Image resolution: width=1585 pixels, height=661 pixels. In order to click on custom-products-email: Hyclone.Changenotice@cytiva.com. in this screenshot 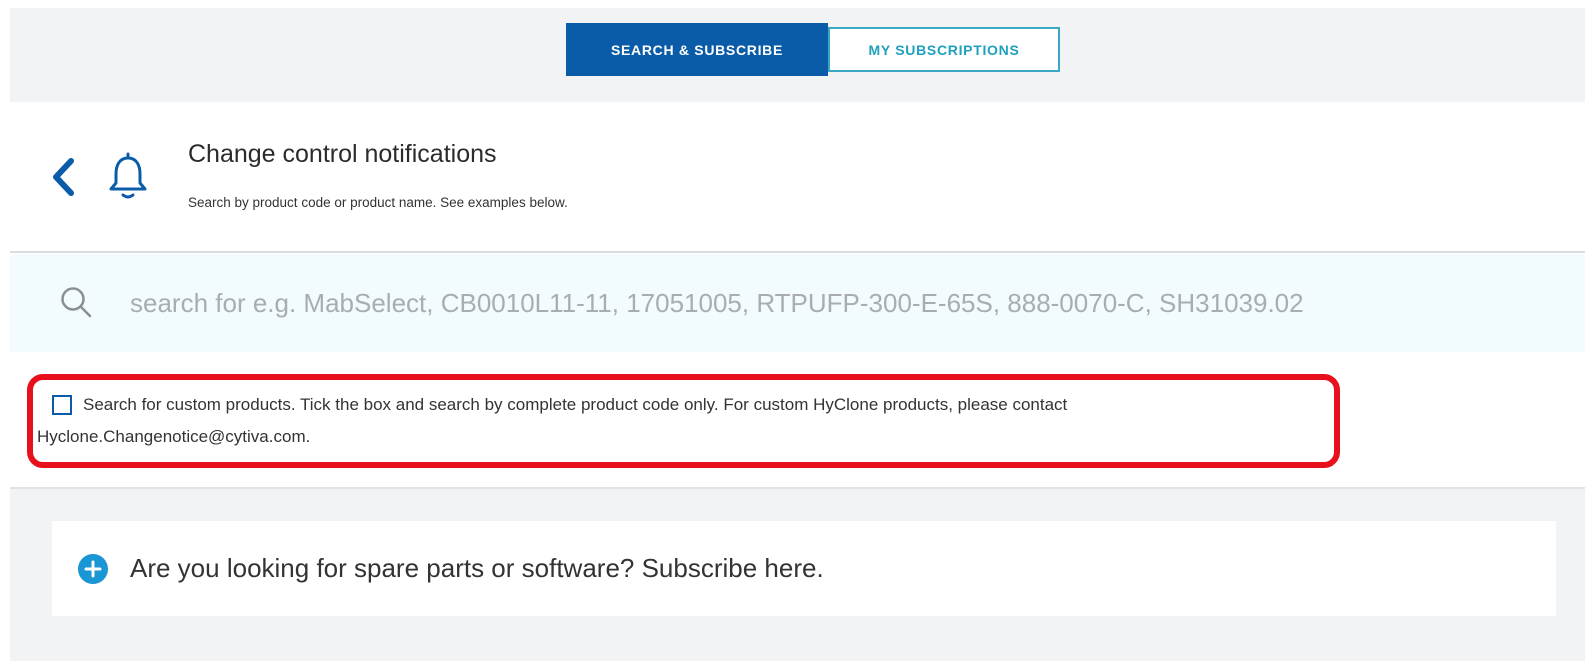, I will do `click(174, 436)`.